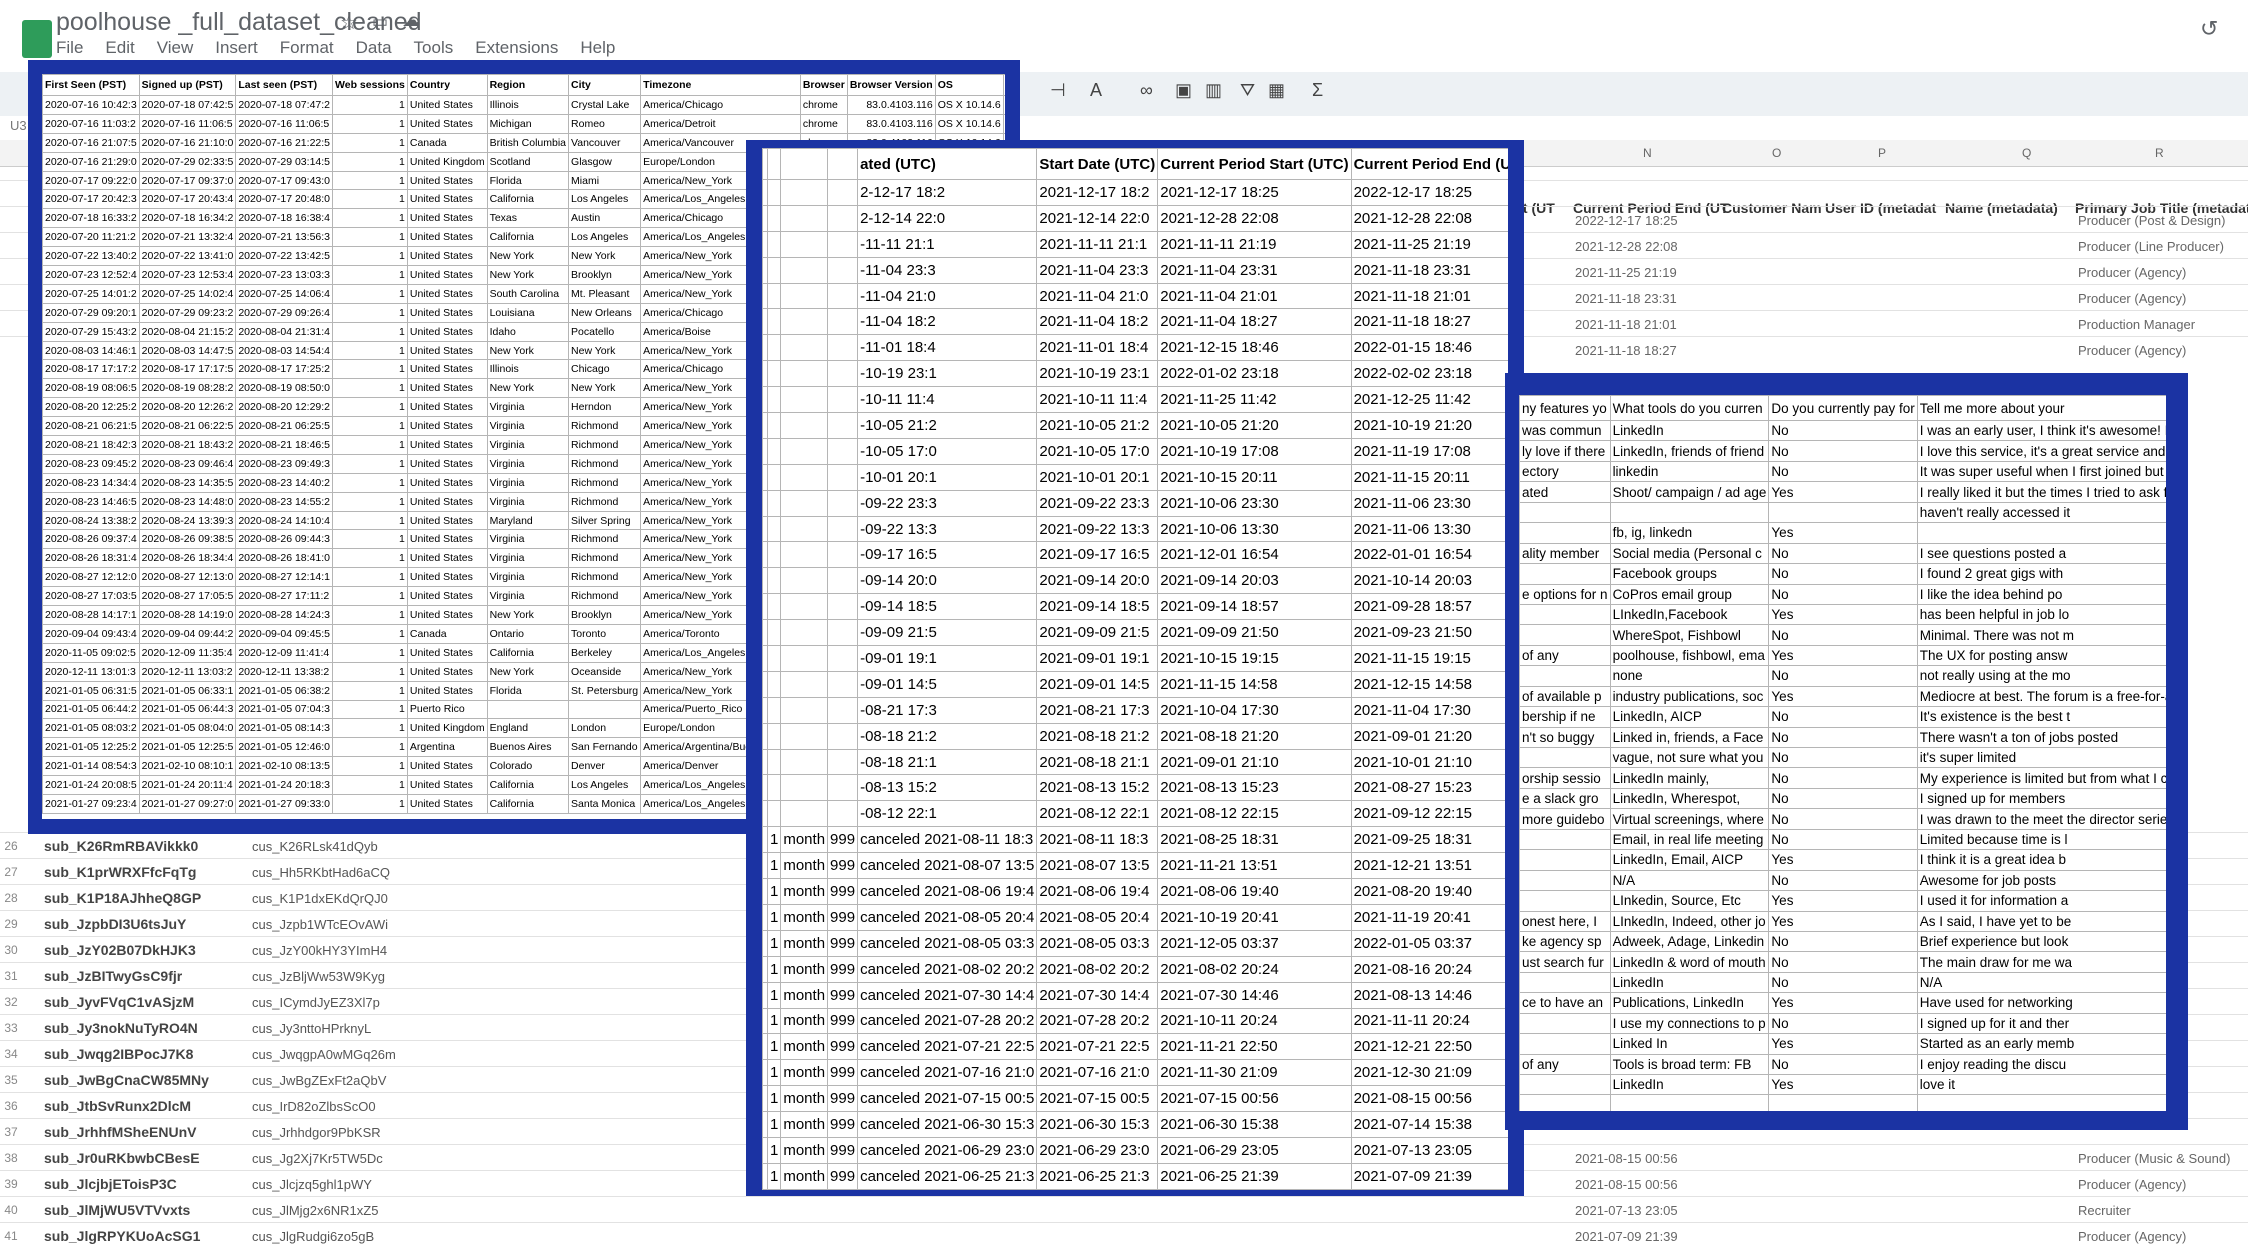 This screenshot has height=1249, width=2248. What do you see at coordinates (239, 22) in the screenshot?
I see `doc-title: poolhouse _full_dataset_cleaned` at bounding box center [239, 22].